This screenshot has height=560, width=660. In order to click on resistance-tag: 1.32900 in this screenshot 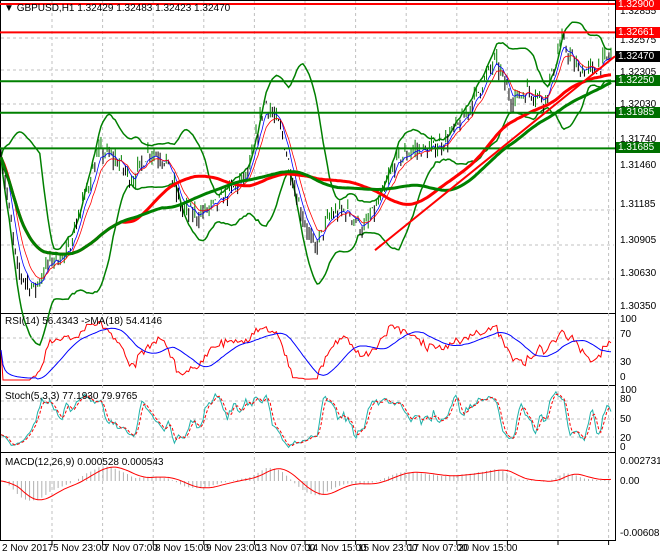, I will do `click(638, 5)`.